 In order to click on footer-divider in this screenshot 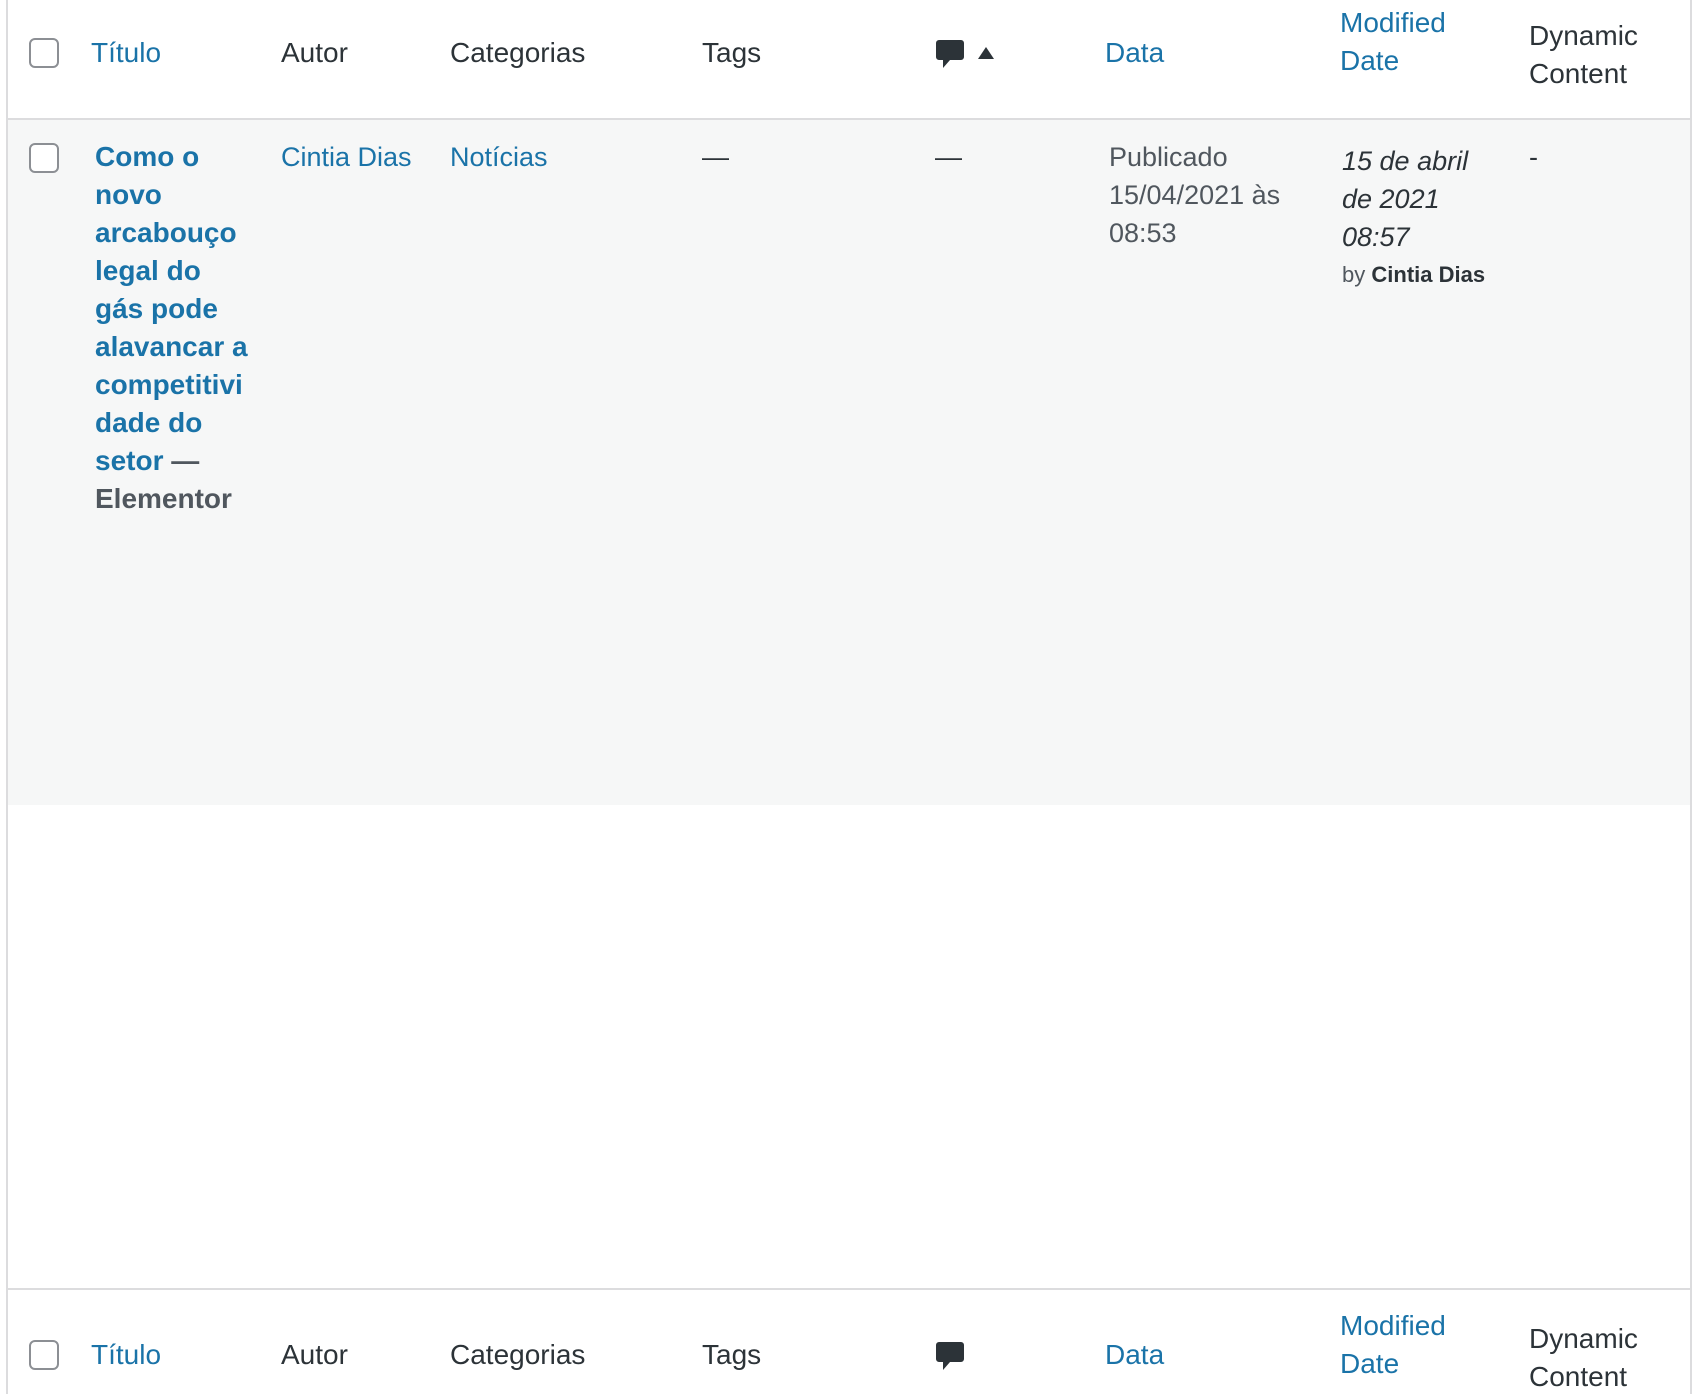, I will do `click(849, 1289)`.